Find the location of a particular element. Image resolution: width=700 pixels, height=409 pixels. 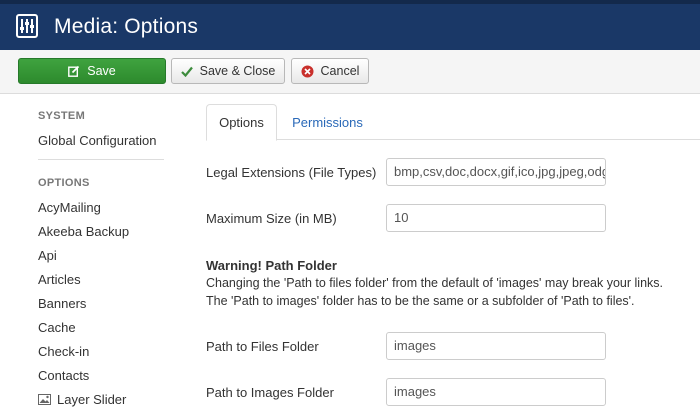

files-folder-input: images is located at coordinates (496, 346).